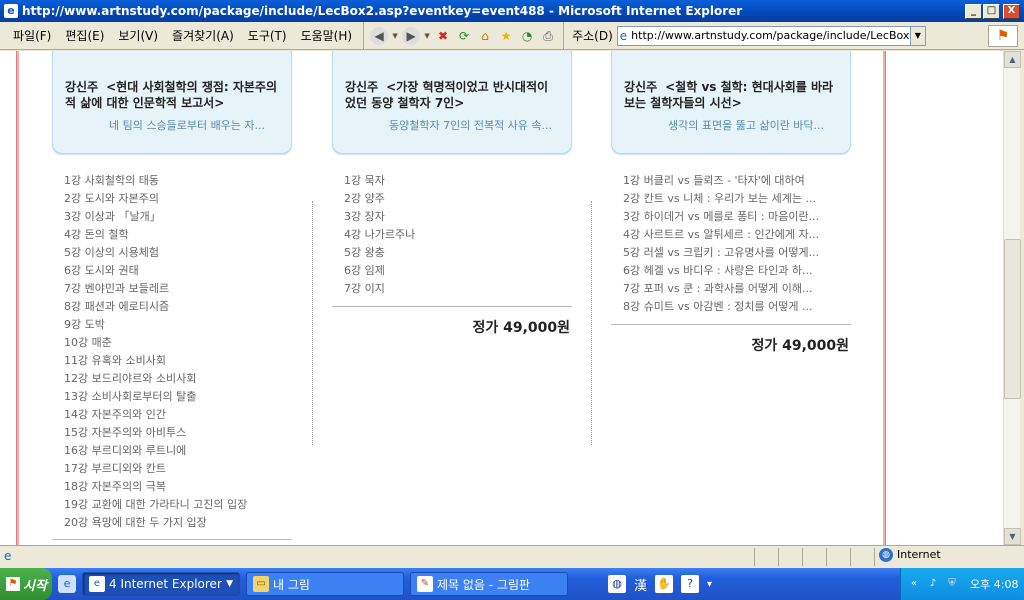 Image resolution: width=1024 pixels, height=600 pixels. I want to click on lesson-item: 5강 왕충, so click(458, 253).